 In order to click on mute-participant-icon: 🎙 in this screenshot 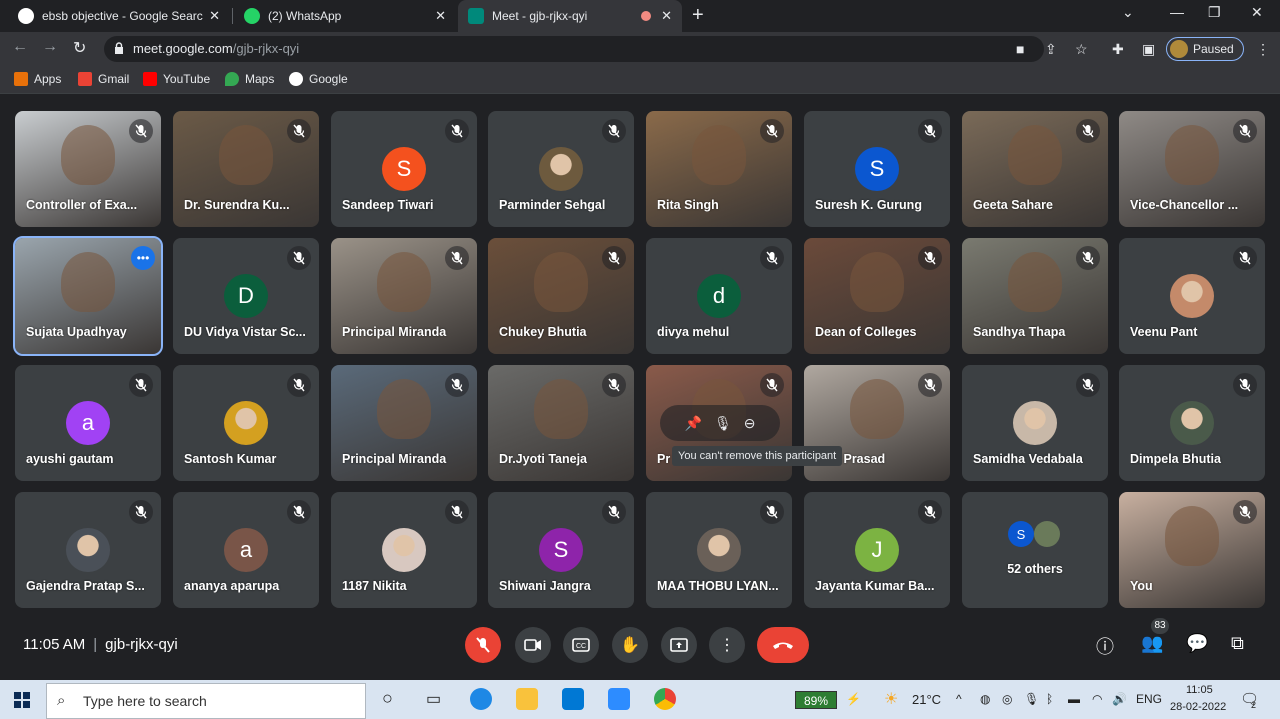, I will do `click(723, 423)`.